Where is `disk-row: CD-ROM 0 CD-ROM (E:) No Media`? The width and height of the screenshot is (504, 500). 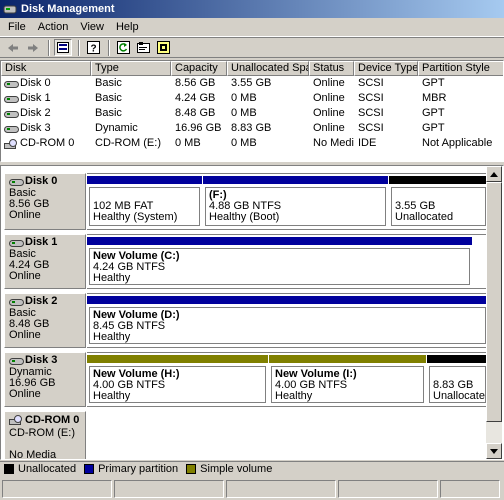
disk-row: CD-ROM 0 CD-ROM (E:) No Media is located at coordinates (246, 435).